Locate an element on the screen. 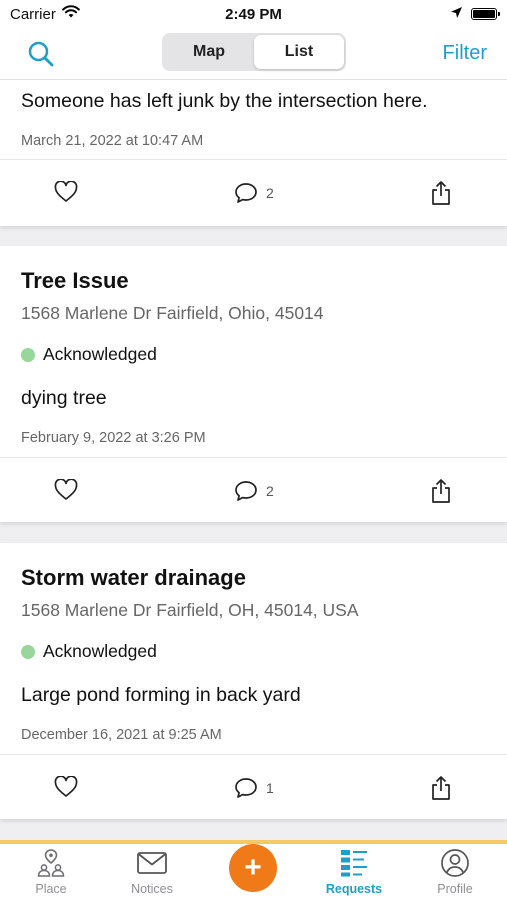  status-bar: Carrier 2:49 PM is located at coordinates (253, 14).